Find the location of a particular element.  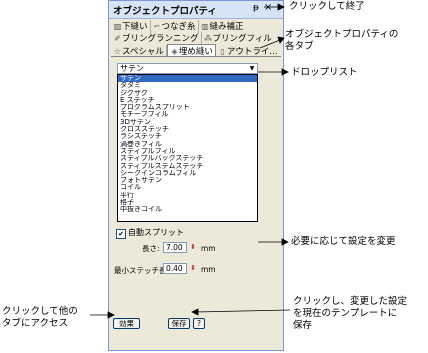

callout-save-line1: クリックし、変更した設定 is located at coordinates (350, 301).